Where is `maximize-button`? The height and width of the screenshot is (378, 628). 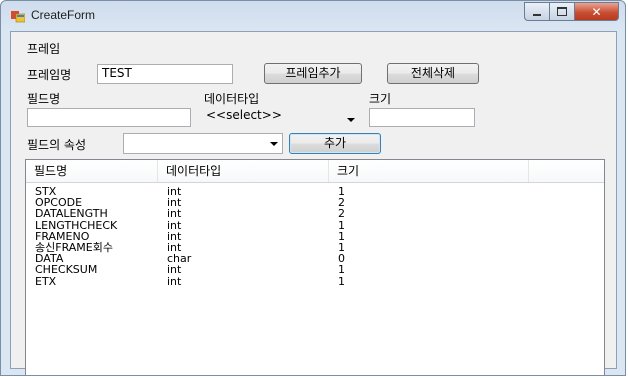 maximize-button is located at coordinates (562, 11).